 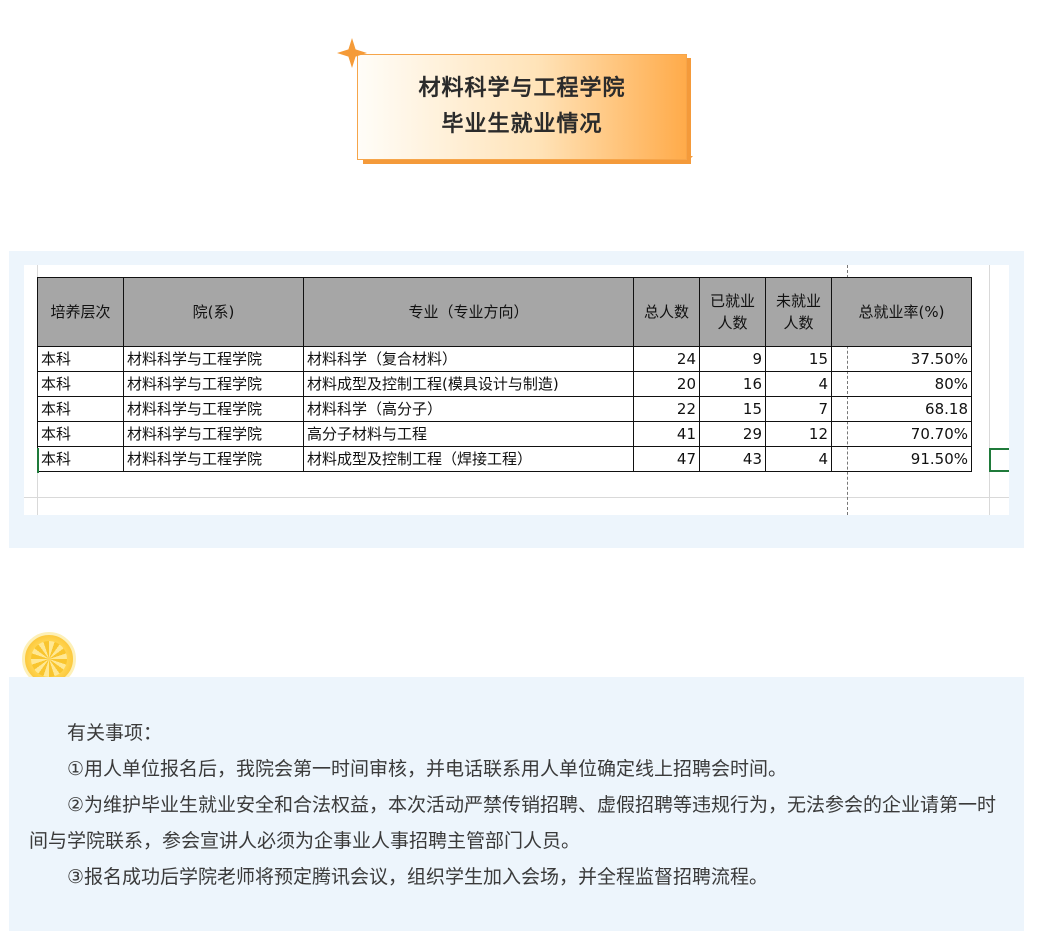 What do you see at coordinates (213, 312) in the screenshot?
I see `header-cell: 院(系)` at bounding box center [213, 312].